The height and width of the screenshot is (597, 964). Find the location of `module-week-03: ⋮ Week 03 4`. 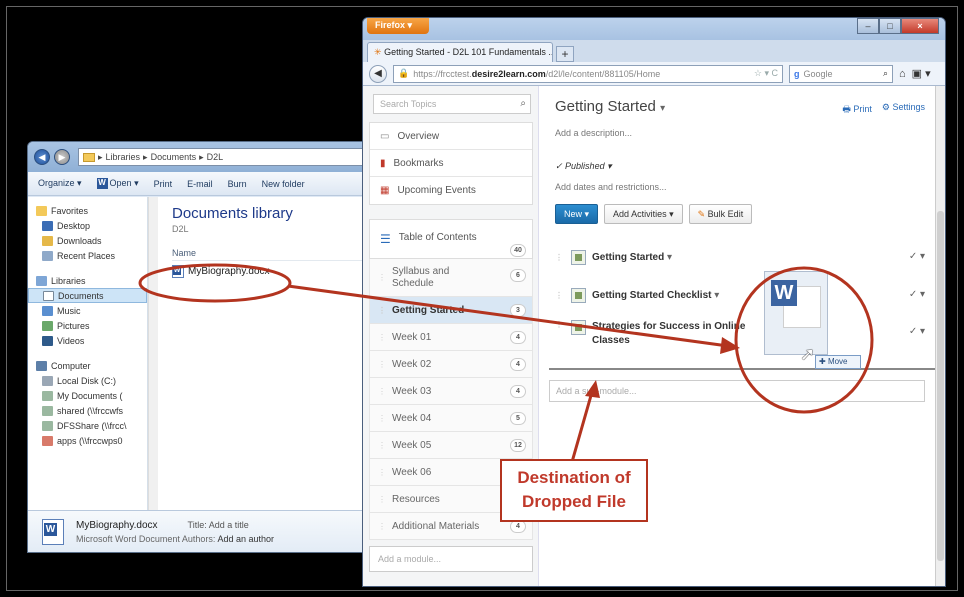

module-week-03: ⋮ Week 03 4 is located at coordinates (451, 391).